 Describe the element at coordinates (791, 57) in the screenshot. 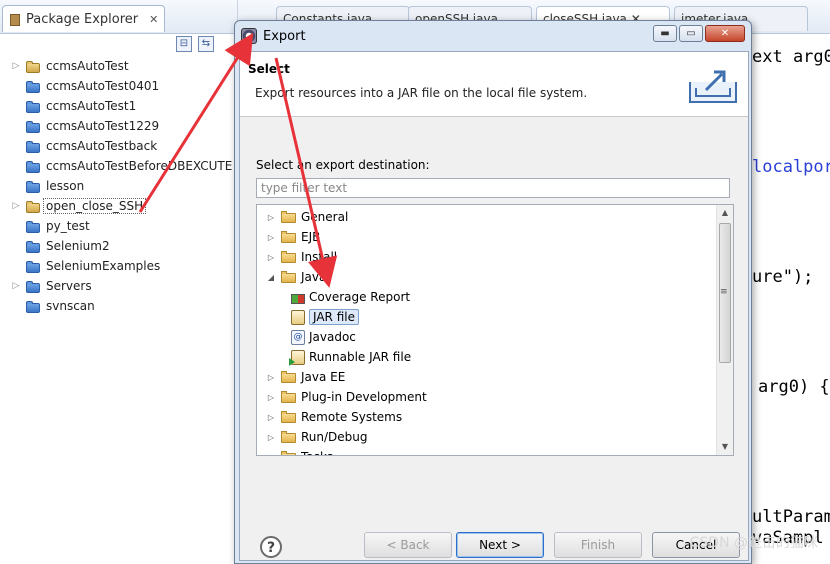

I see `code-fragment: ext arg0` at that location.